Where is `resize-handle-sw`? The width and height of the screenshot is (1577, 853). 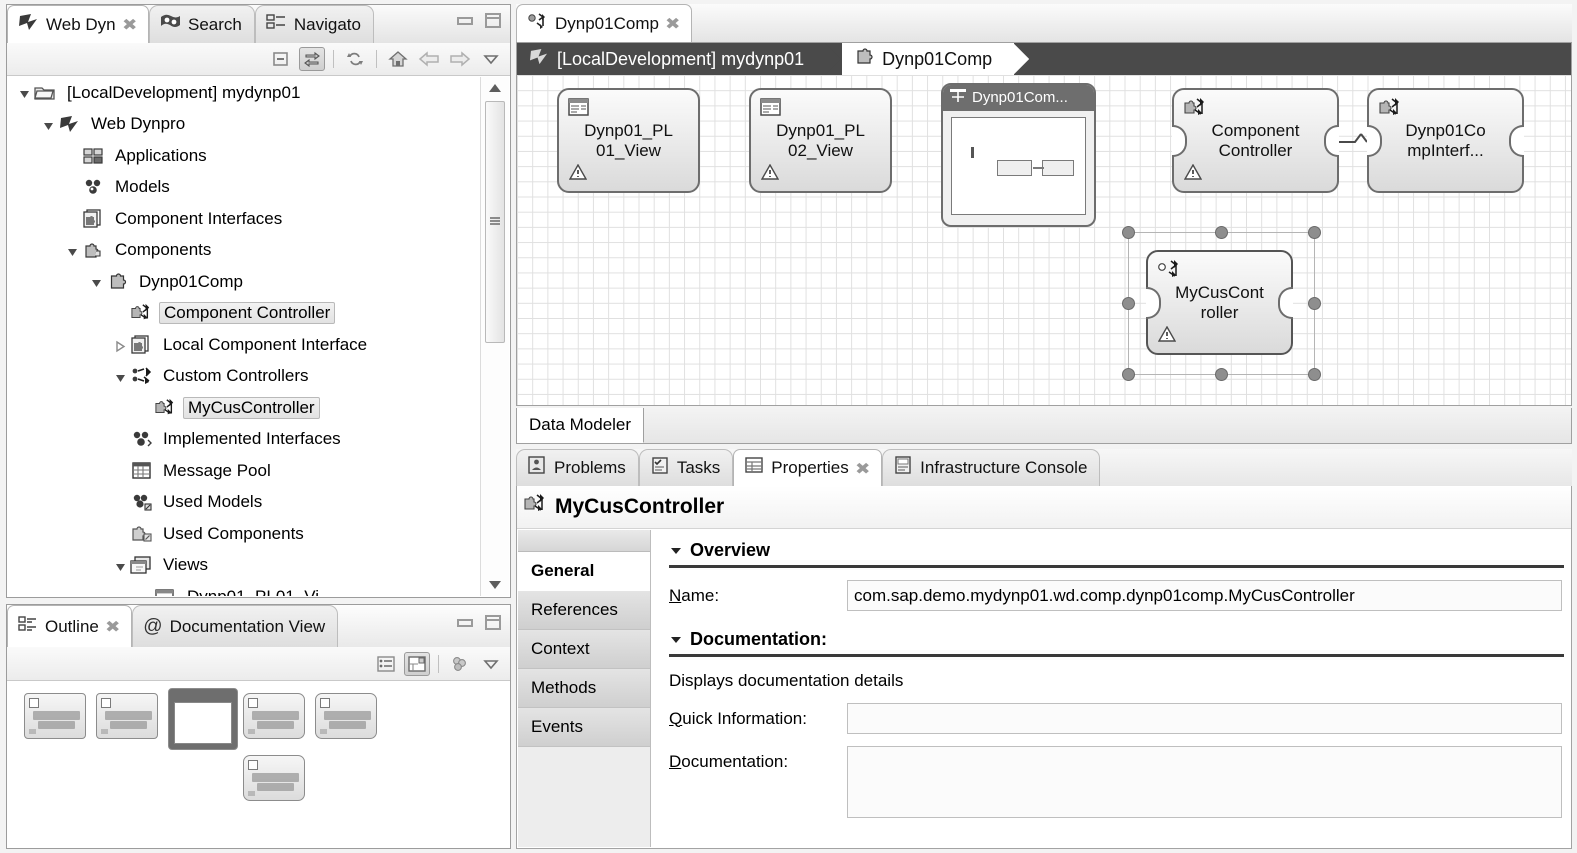
resize-handle-sw is located at coordinates (1128, 374).